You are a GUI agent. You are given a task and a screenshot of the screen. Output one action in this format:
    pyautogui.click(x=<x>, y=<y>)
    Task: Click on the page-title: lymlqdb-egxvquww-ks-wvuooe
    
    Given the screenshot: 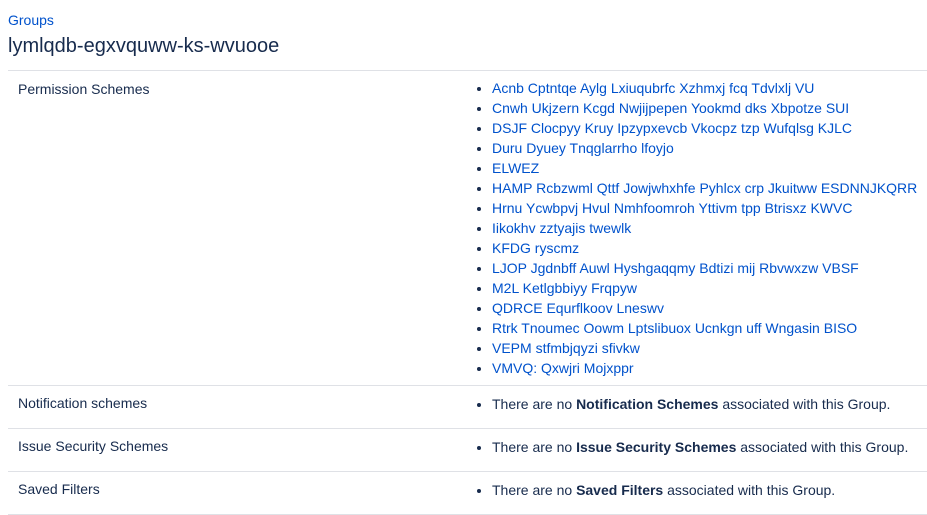 What is the action you would take?
    pyautogui.click(x=144, y=46)
    